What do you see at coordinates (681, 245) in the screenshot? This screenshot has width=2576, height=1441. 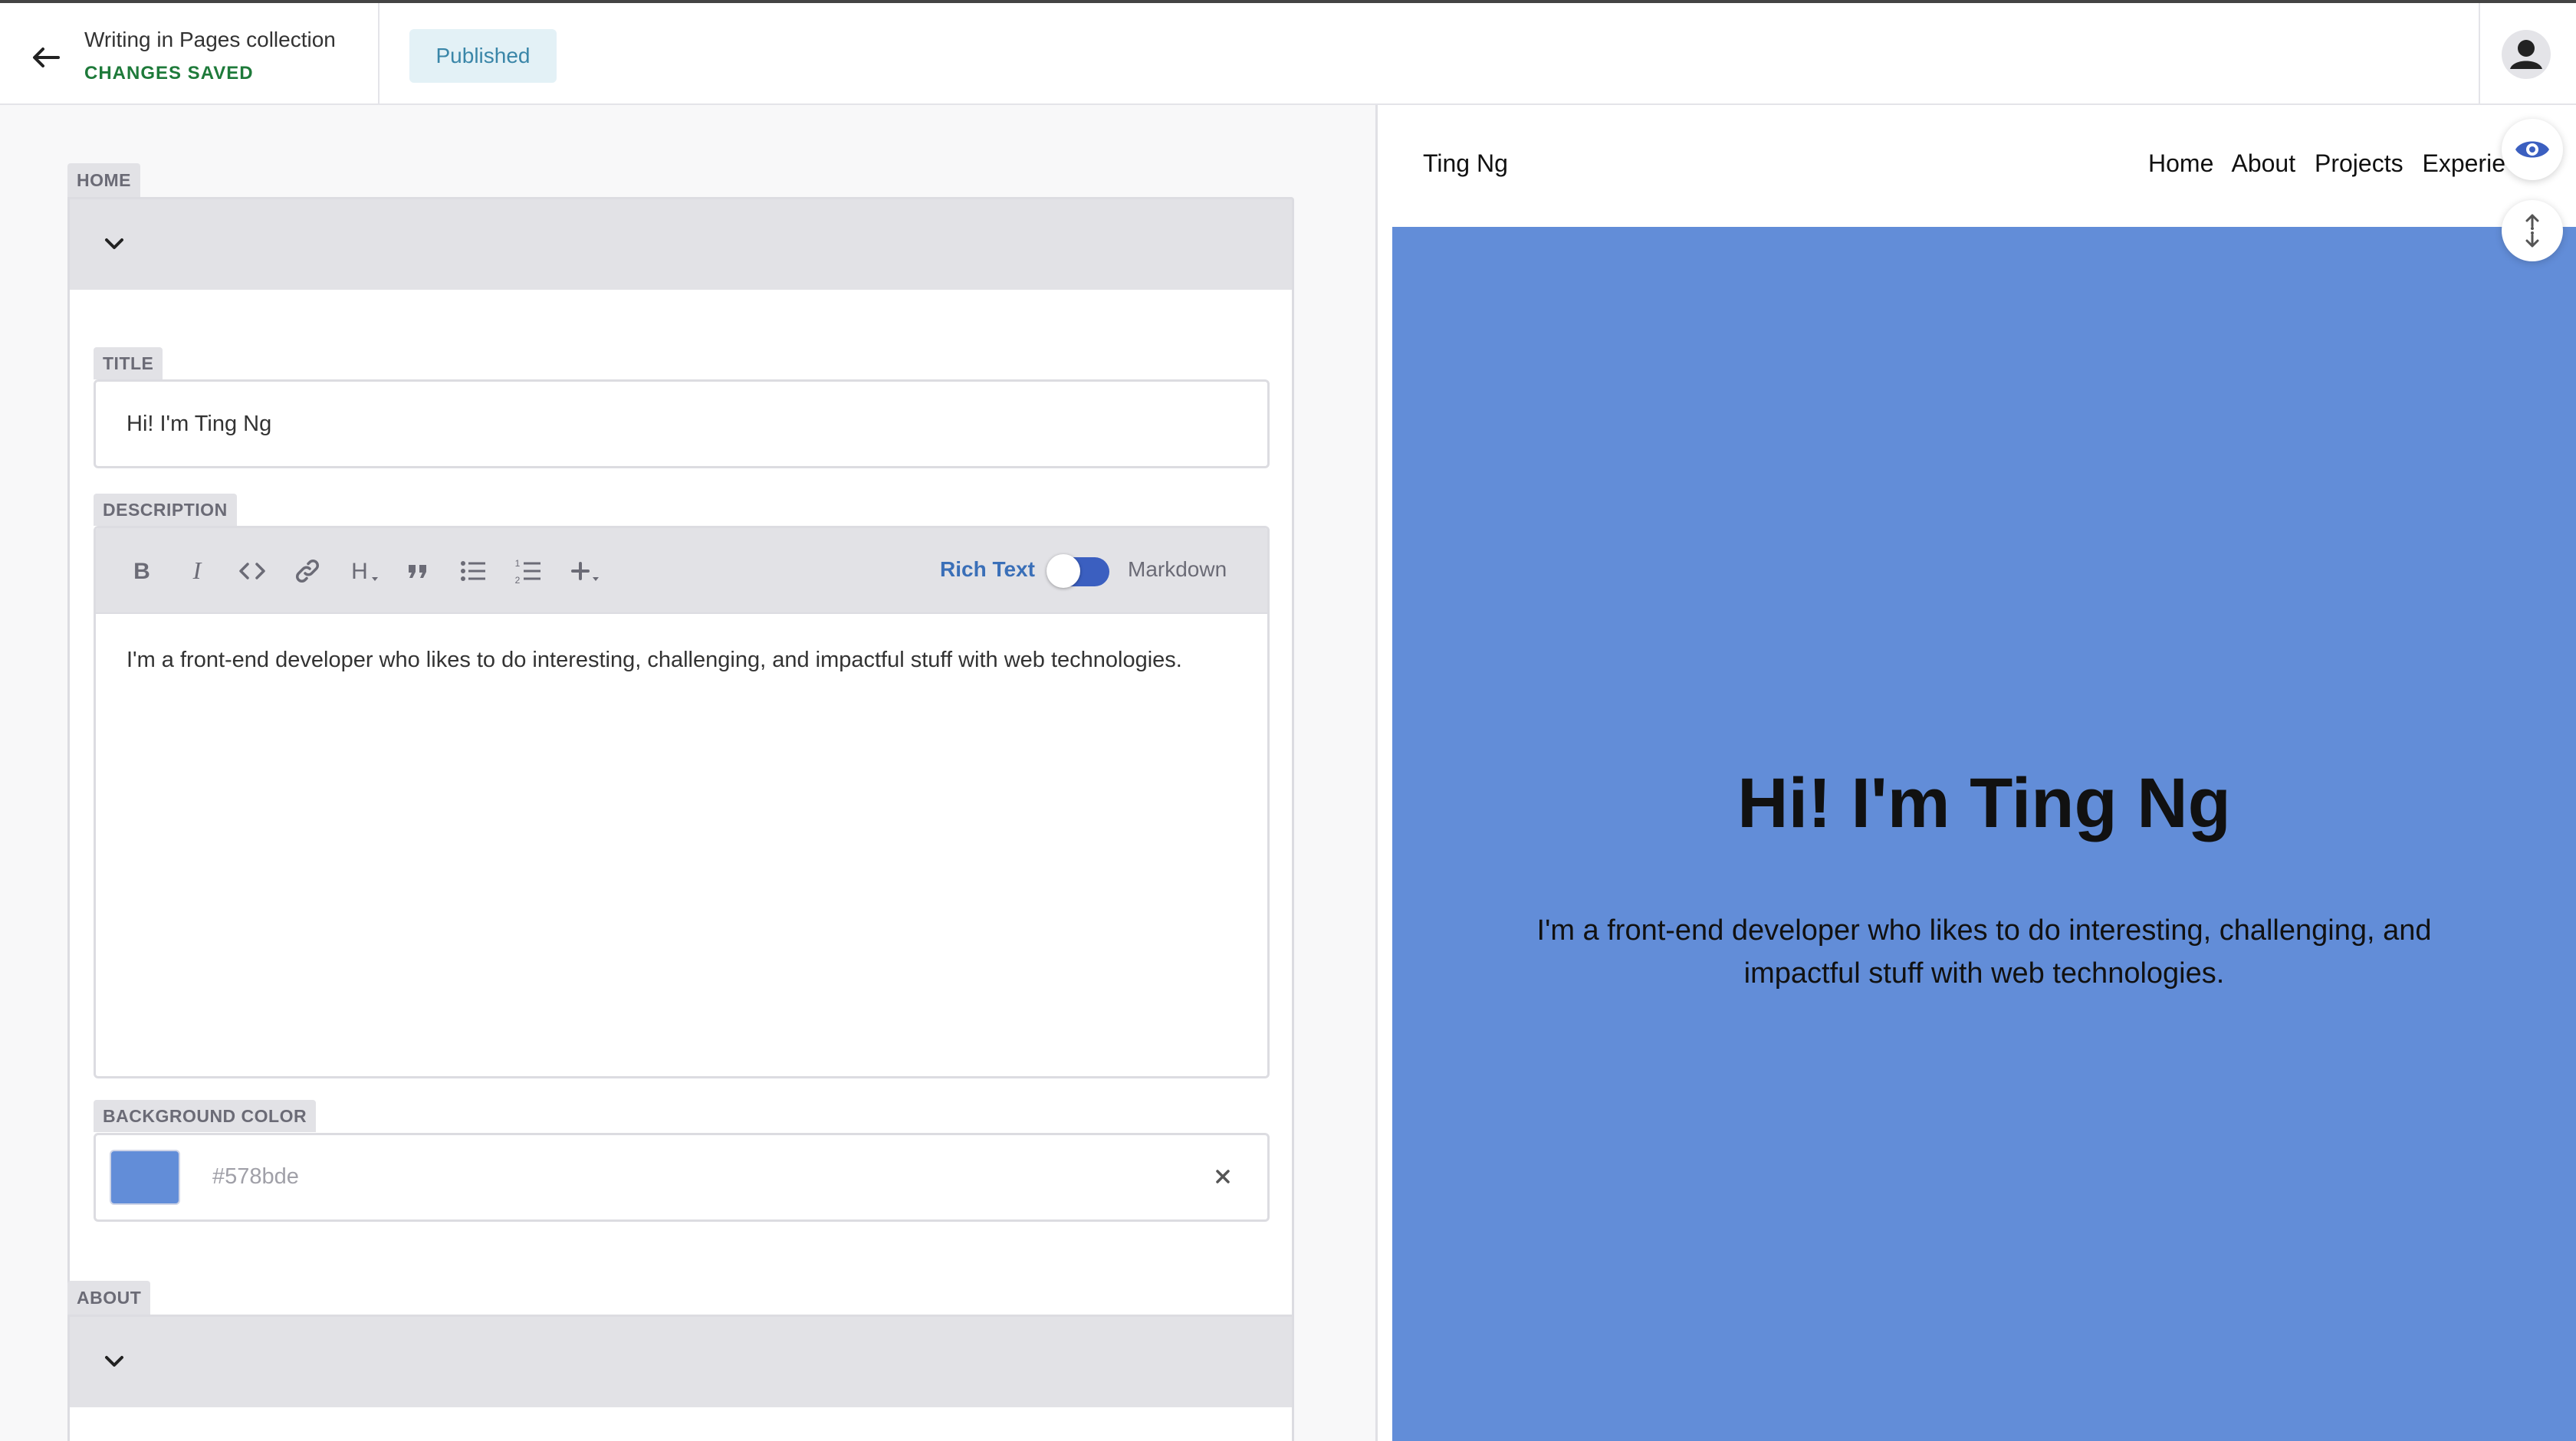 I see `home-section-header` at bounding box center [681, 245].